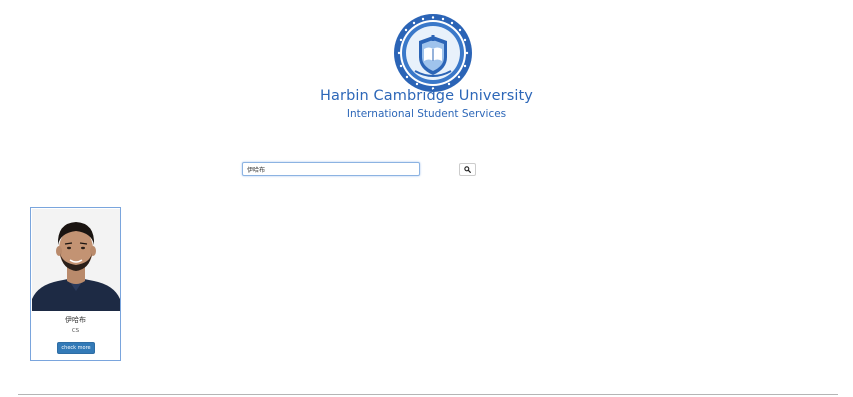  Describe the element at coordinates (426, 114) in the screenshot. I see `page-subtitle: International Student Services` at that location.